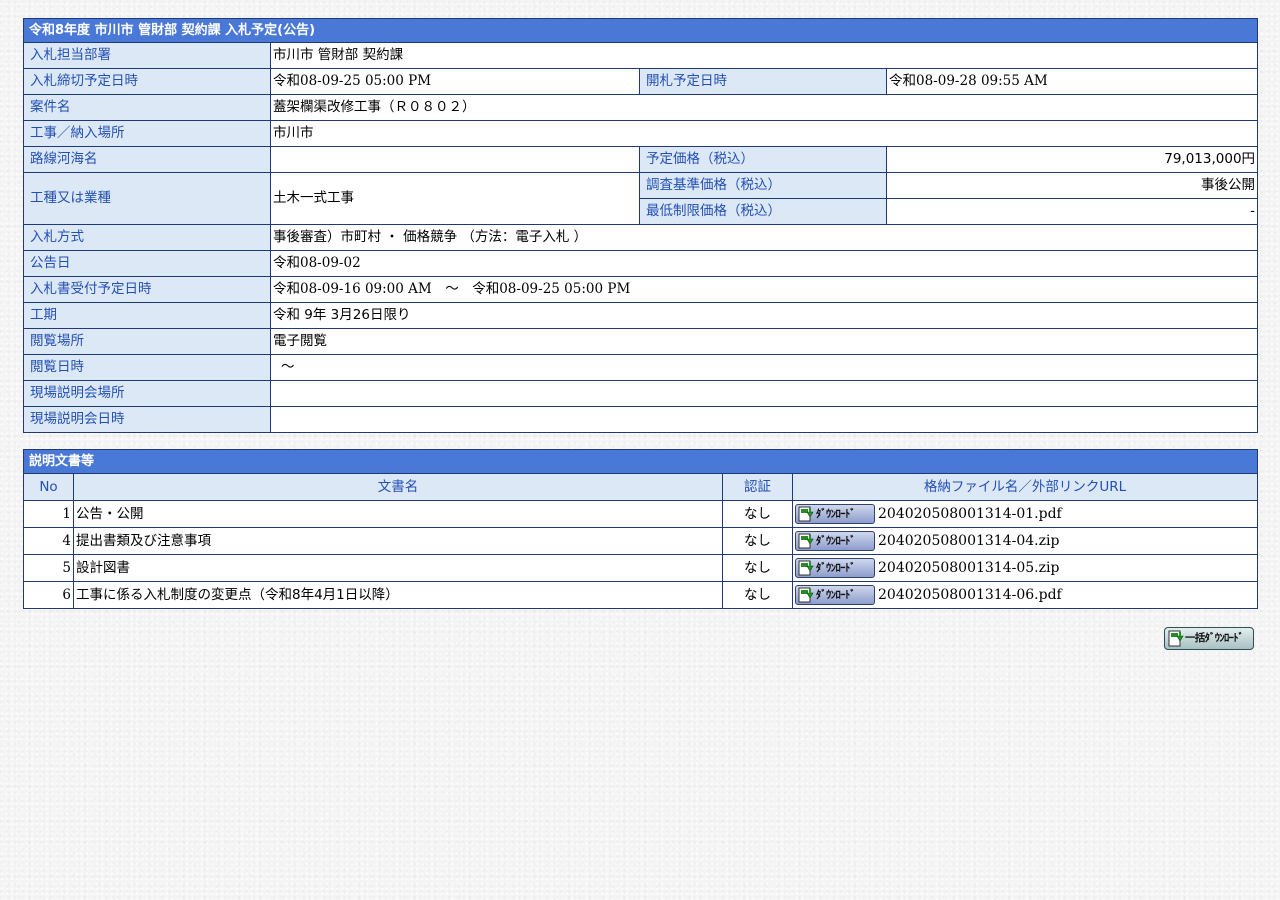  Describe the element at coordinates (398, 487) in the screenshot. I see `header-name: 文書名` at that location.